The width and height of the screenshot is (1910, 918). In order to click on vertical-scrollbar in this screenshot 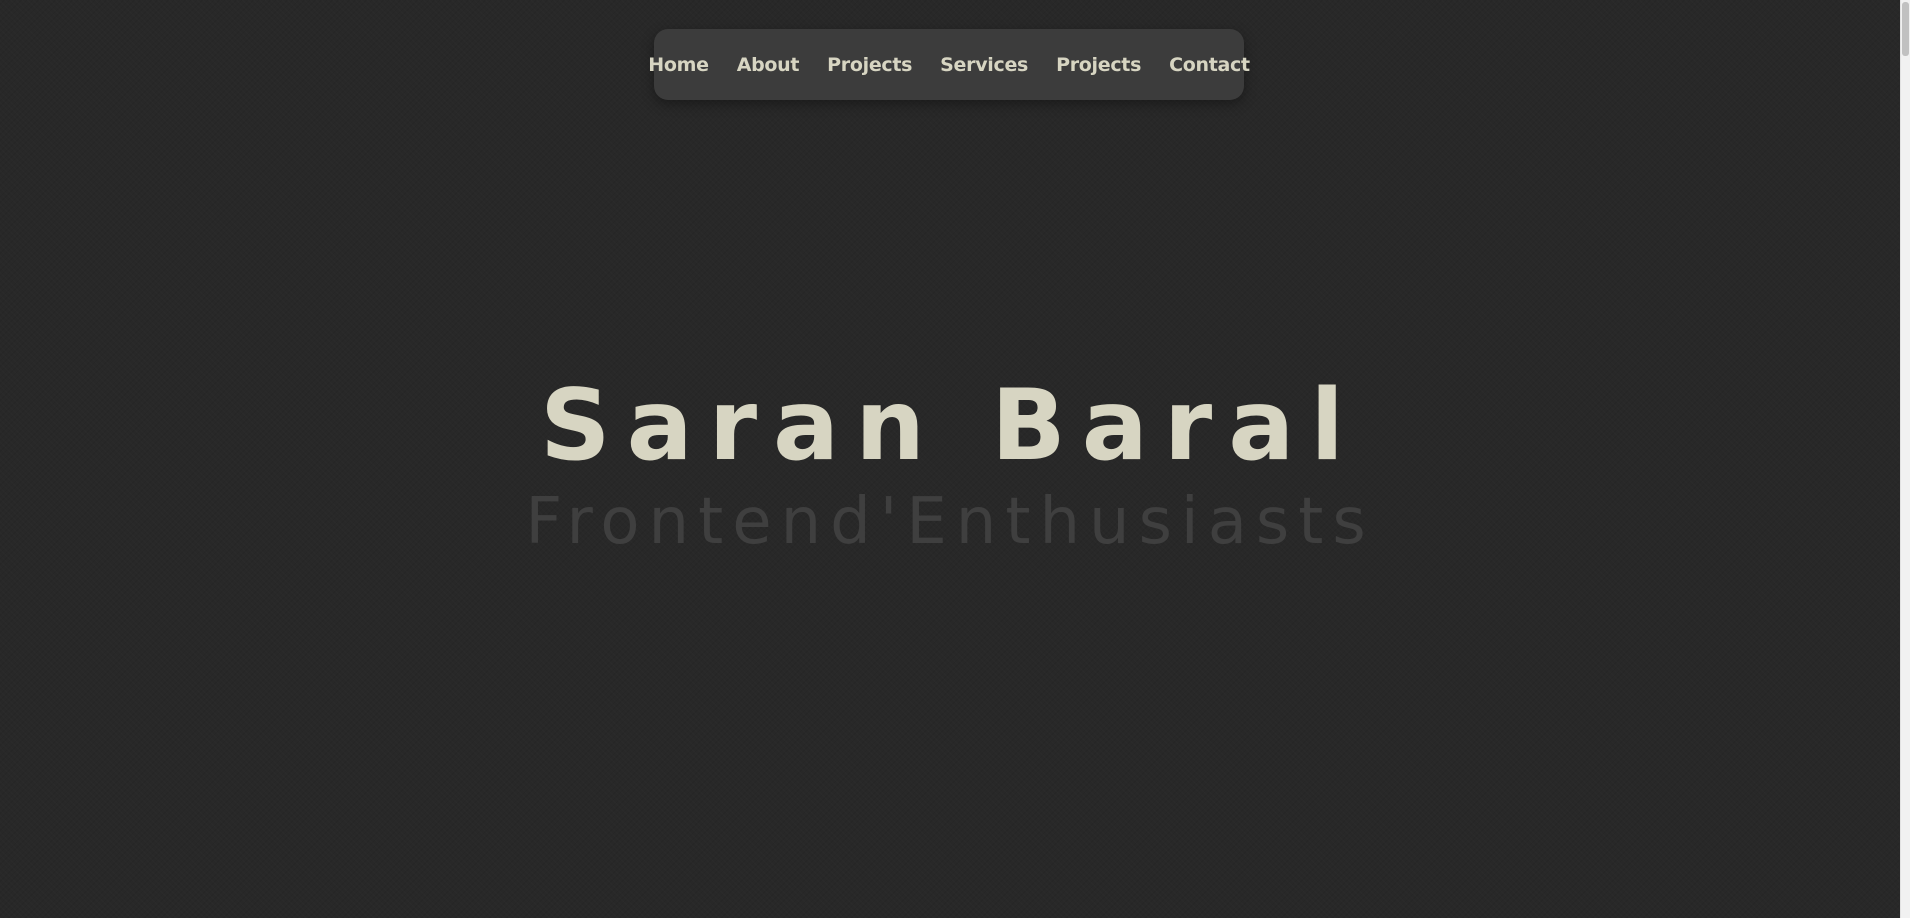, I will do `click(1905, 459)`.